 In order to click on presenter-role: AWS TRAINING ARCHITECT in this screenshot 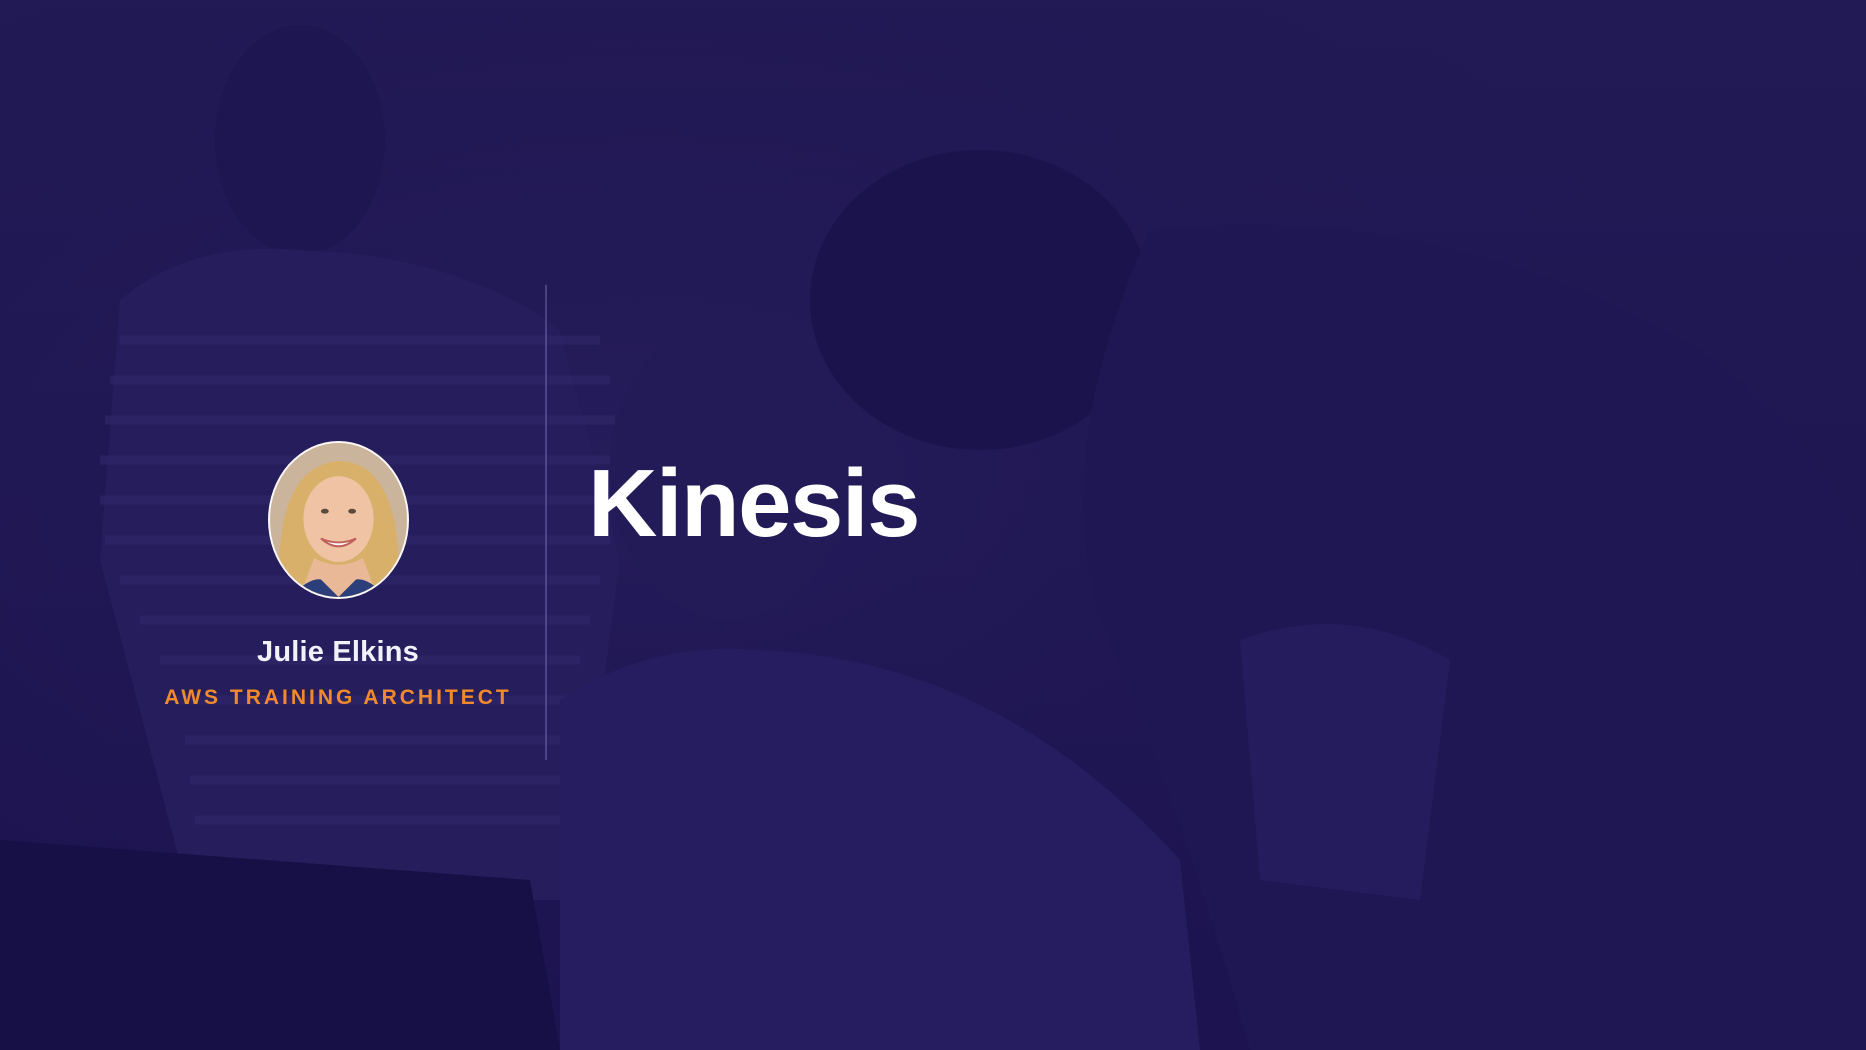, I will do `click(338, 697)`.